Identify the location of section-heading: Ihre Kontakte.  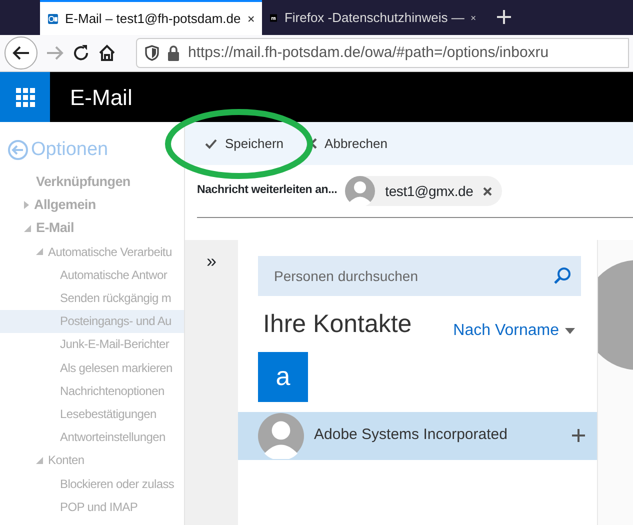
(337, 324).